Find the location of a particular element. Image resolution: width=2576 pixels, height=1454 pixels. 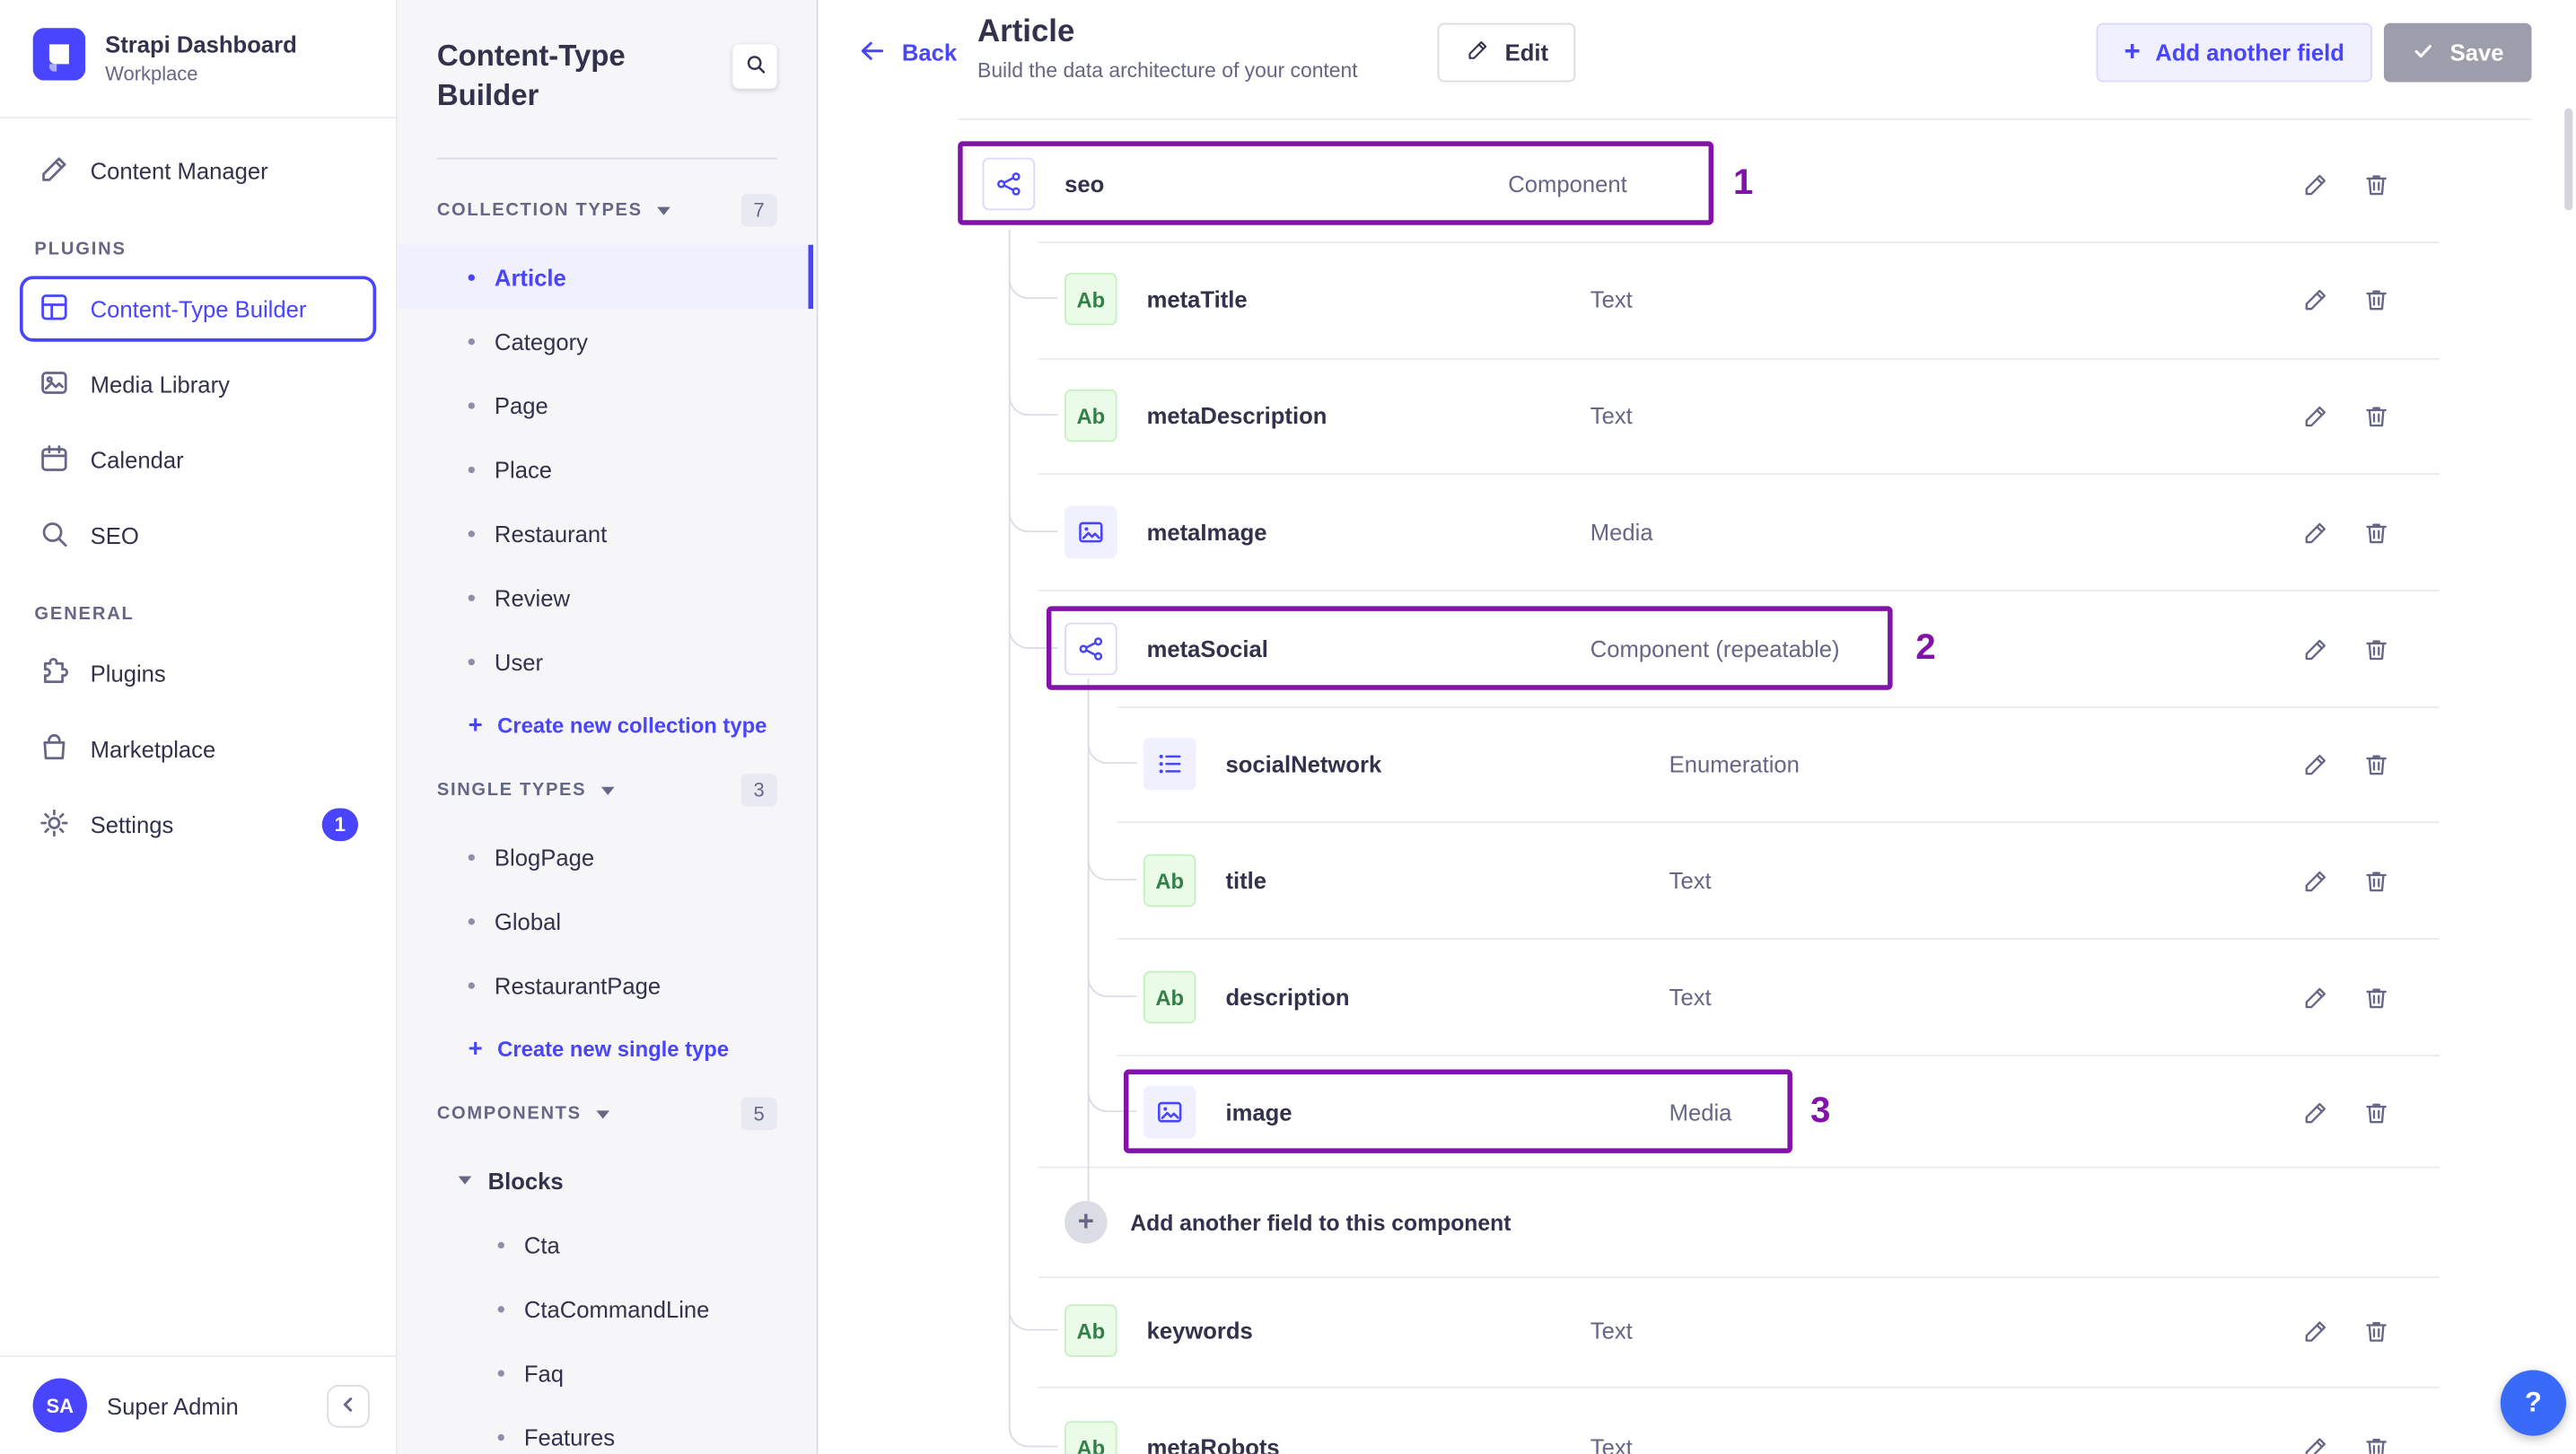

scrollbar-thumb is located at coordinates (2568, 159).